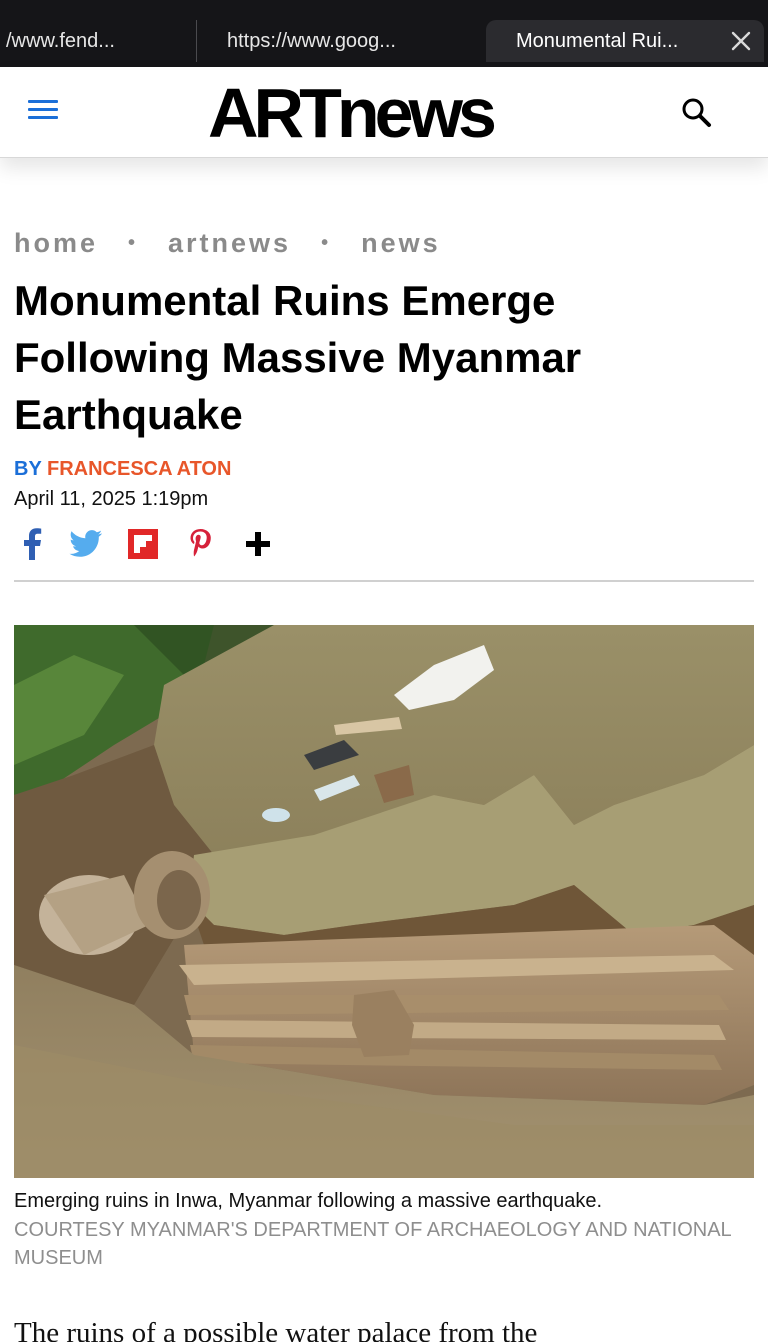 This screenshot has width=768, height=1342. What do you see at coordinates (28, 469) in the screenshot?
I see `byline-prefix: BY` at bounding box center [28, 469].